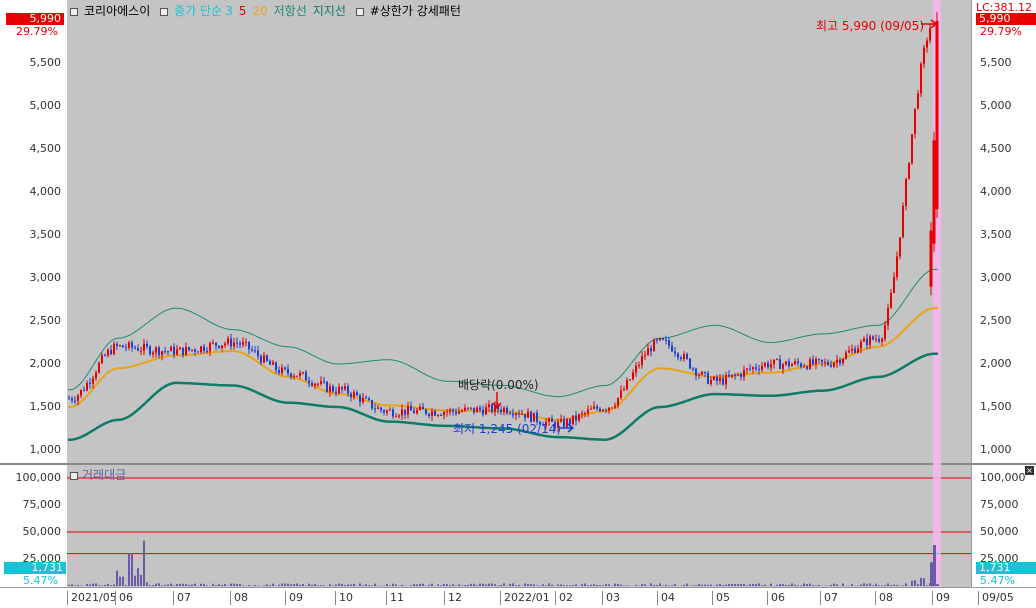 This screenshot has width=1036, height=608. What do you see at coordinates (1029, 470) in the screenshot?
I see `close-icon: ×` at bounding box center [1029, 470].